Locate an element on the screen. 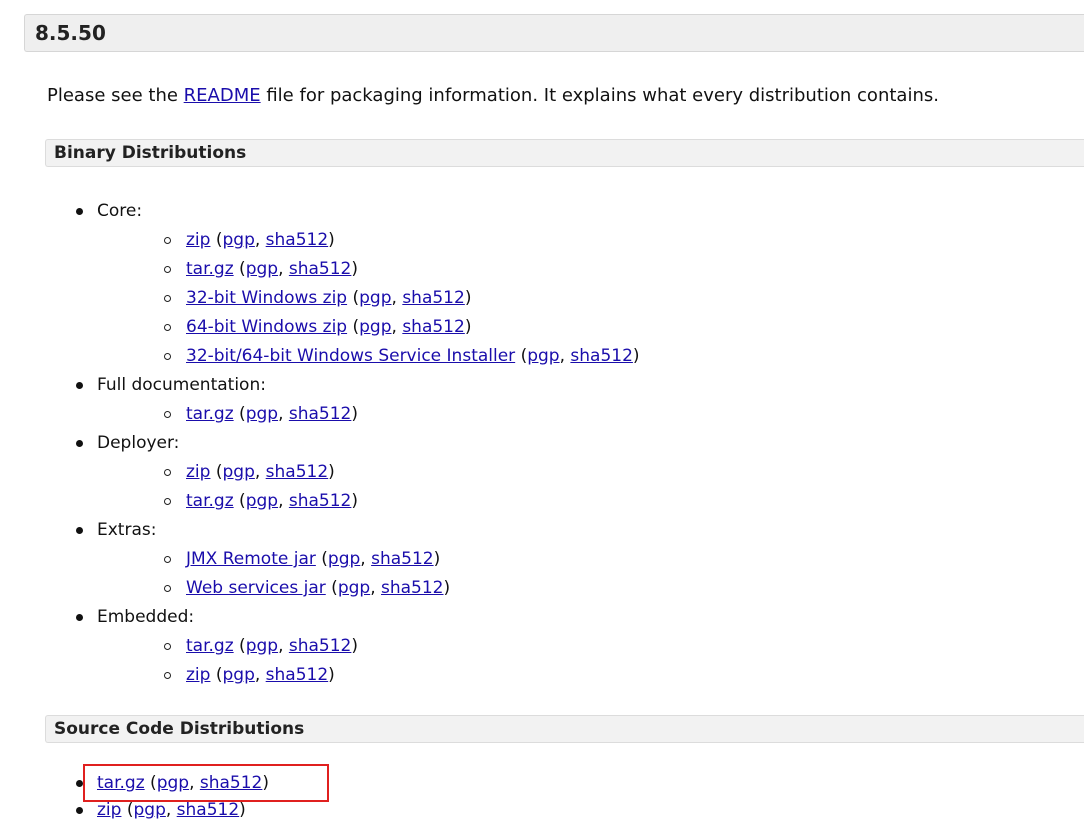 This screenshot has height=832, width=1084. readme-link: README is located at coordinates (222, 95).